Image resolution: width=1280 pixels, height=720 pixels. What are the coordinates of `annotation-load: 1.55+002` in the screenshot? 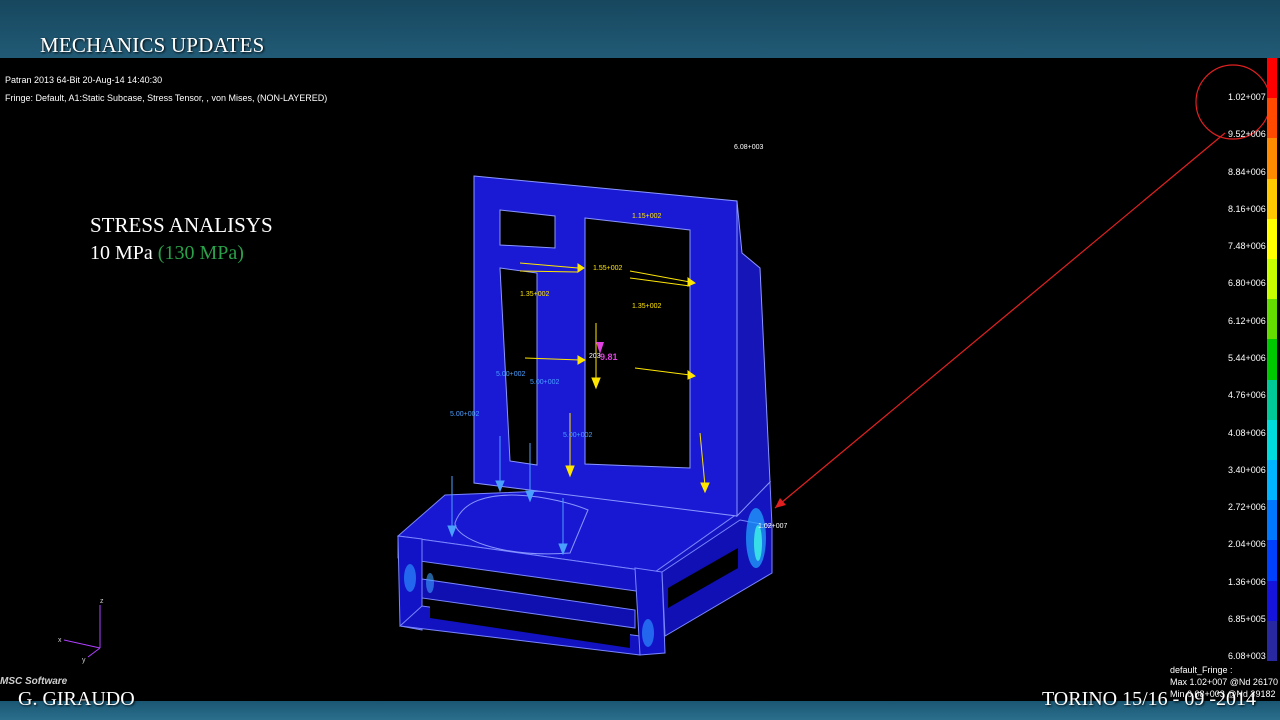 It's located at (607, 268).